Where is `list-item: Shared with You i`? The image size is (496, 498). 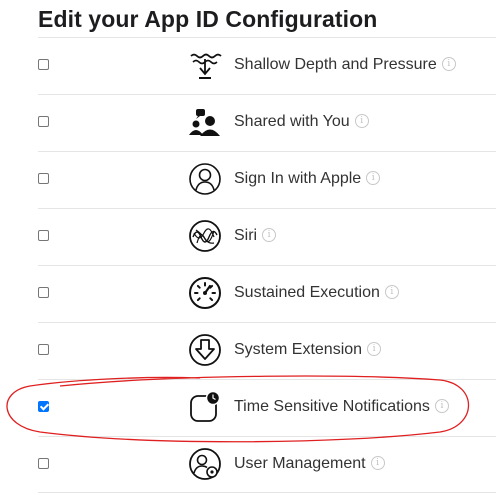 list-item: Shared with You i is located at coordinates (267, 122).